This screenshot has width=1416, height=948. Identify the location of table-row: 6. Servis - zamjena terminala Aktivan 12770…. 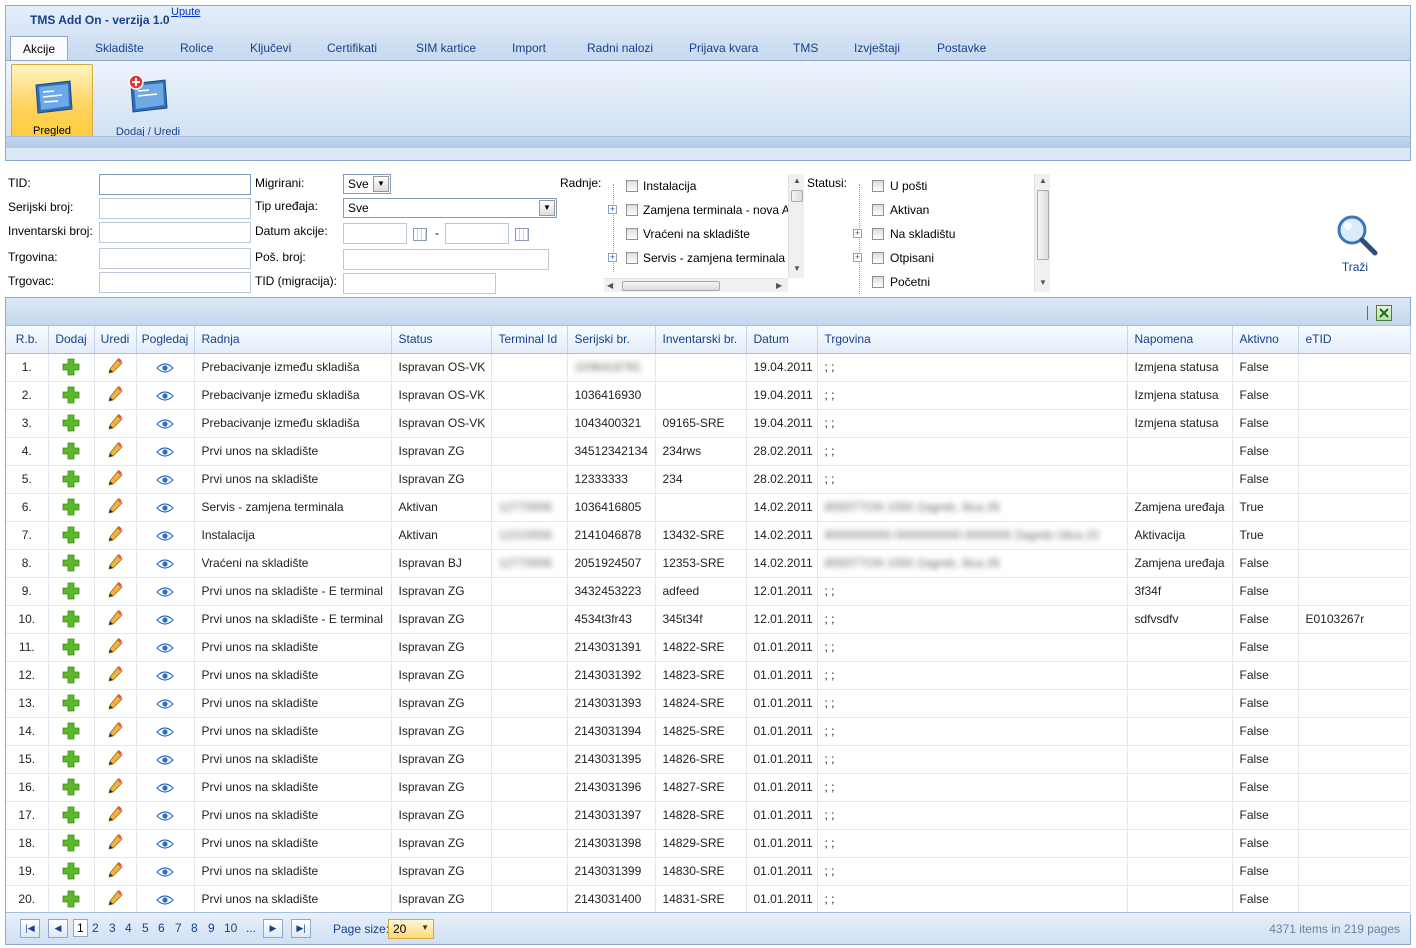
(708, 507).